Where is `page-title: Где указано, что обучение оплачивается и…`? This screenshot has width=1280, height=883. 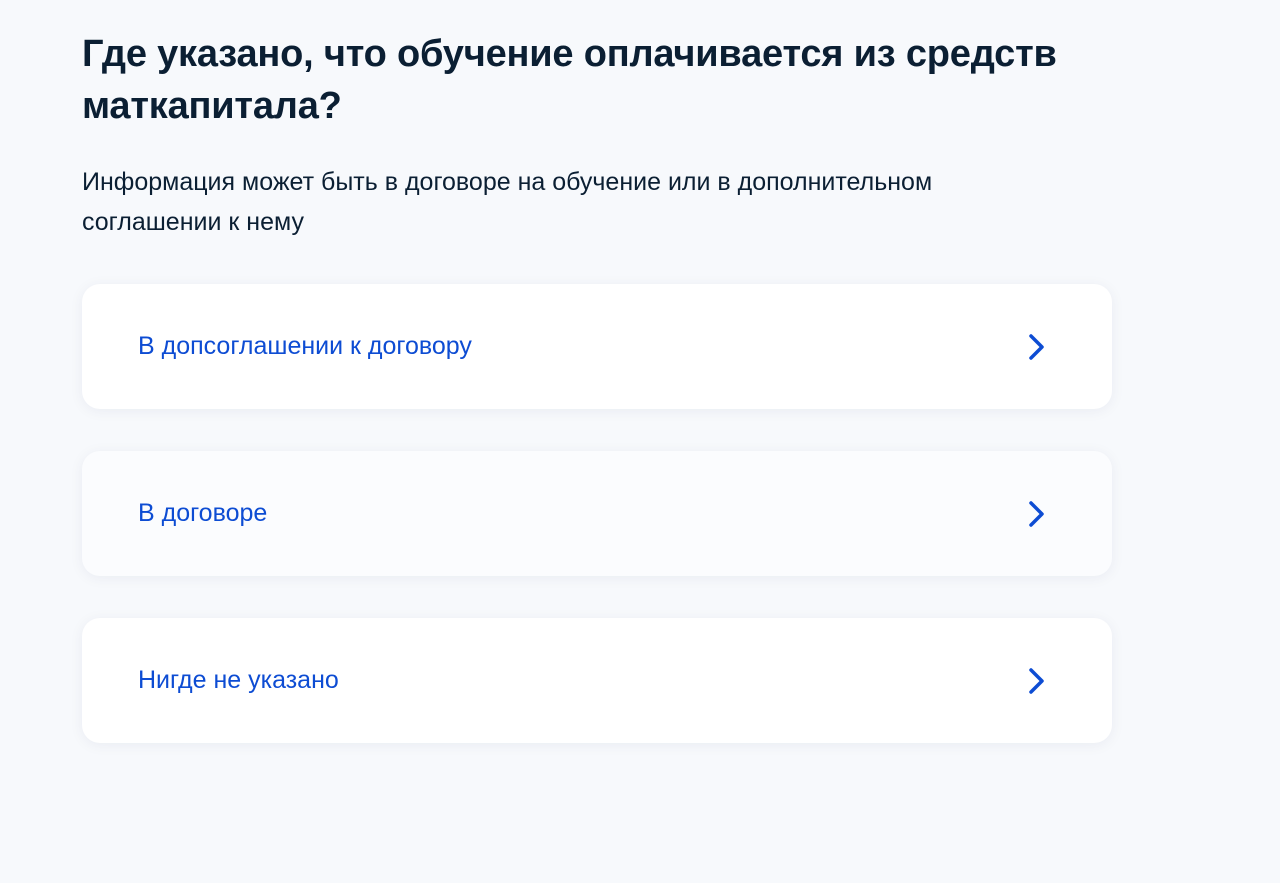
page-title: Где указано, что обучение оплачивается и… is located at coordinates (569, 80).